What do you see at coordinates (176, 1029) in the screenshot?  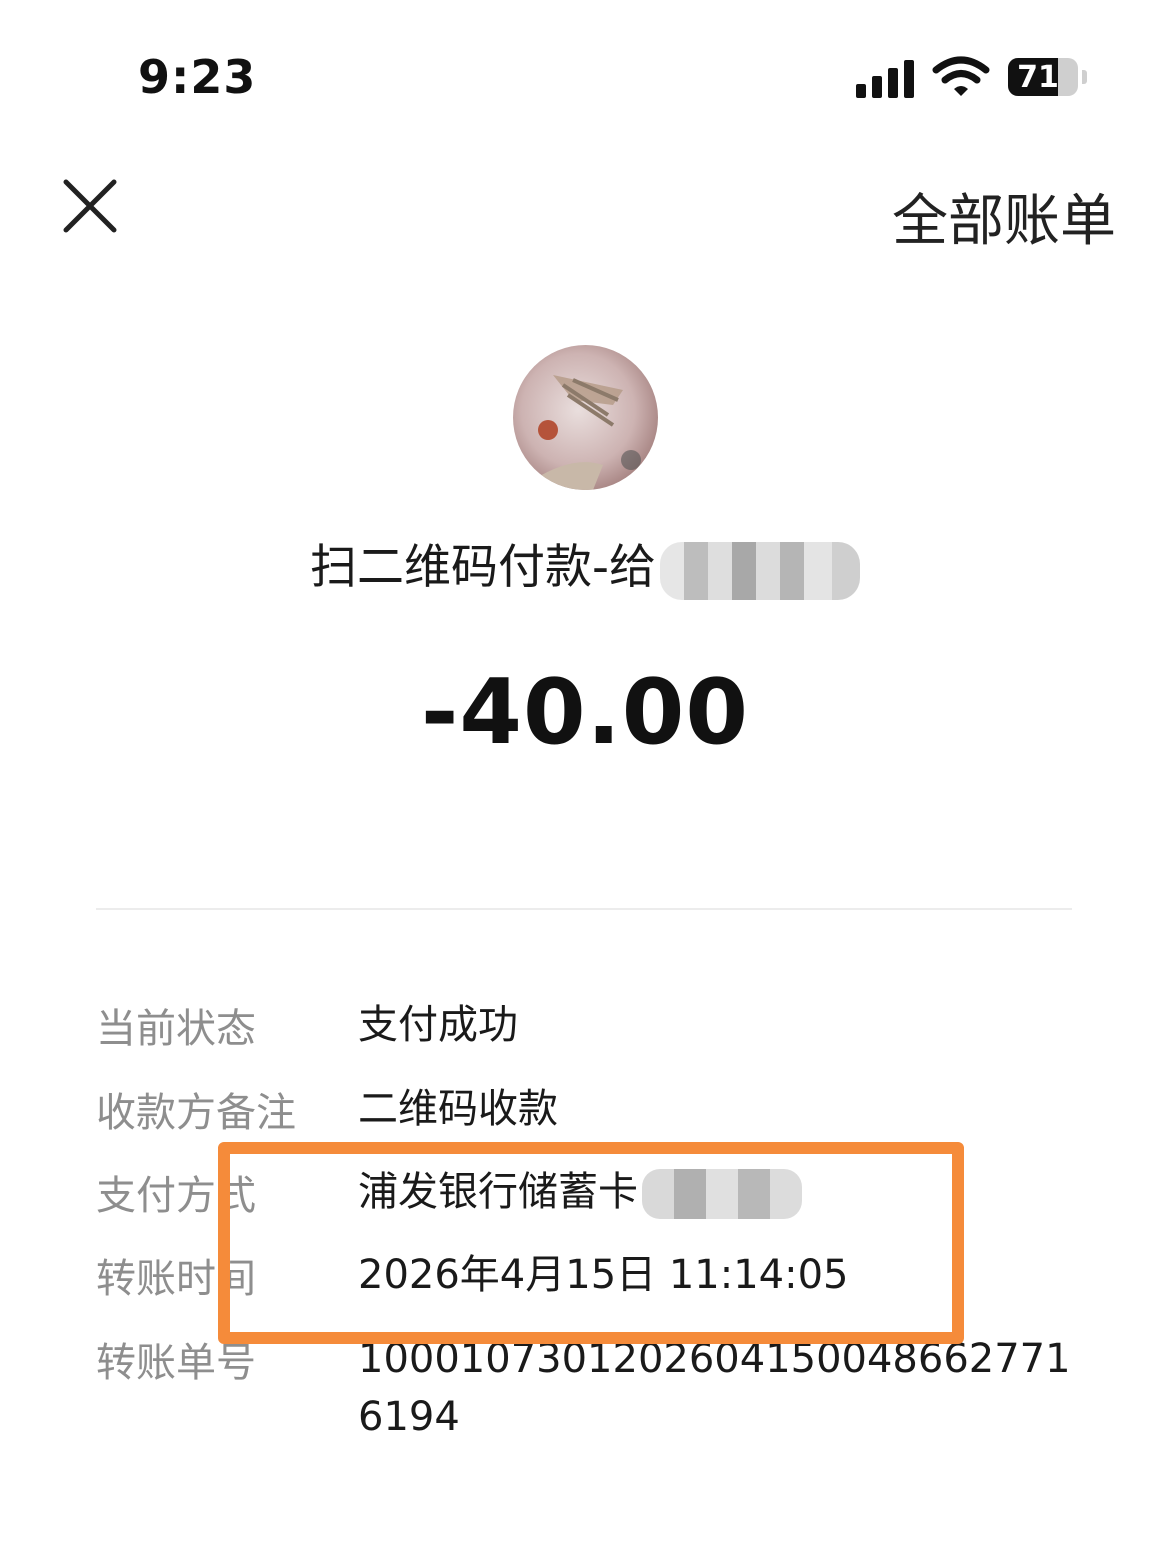 I see `status-label: 当前状态` at bounding box center [176, 1029].